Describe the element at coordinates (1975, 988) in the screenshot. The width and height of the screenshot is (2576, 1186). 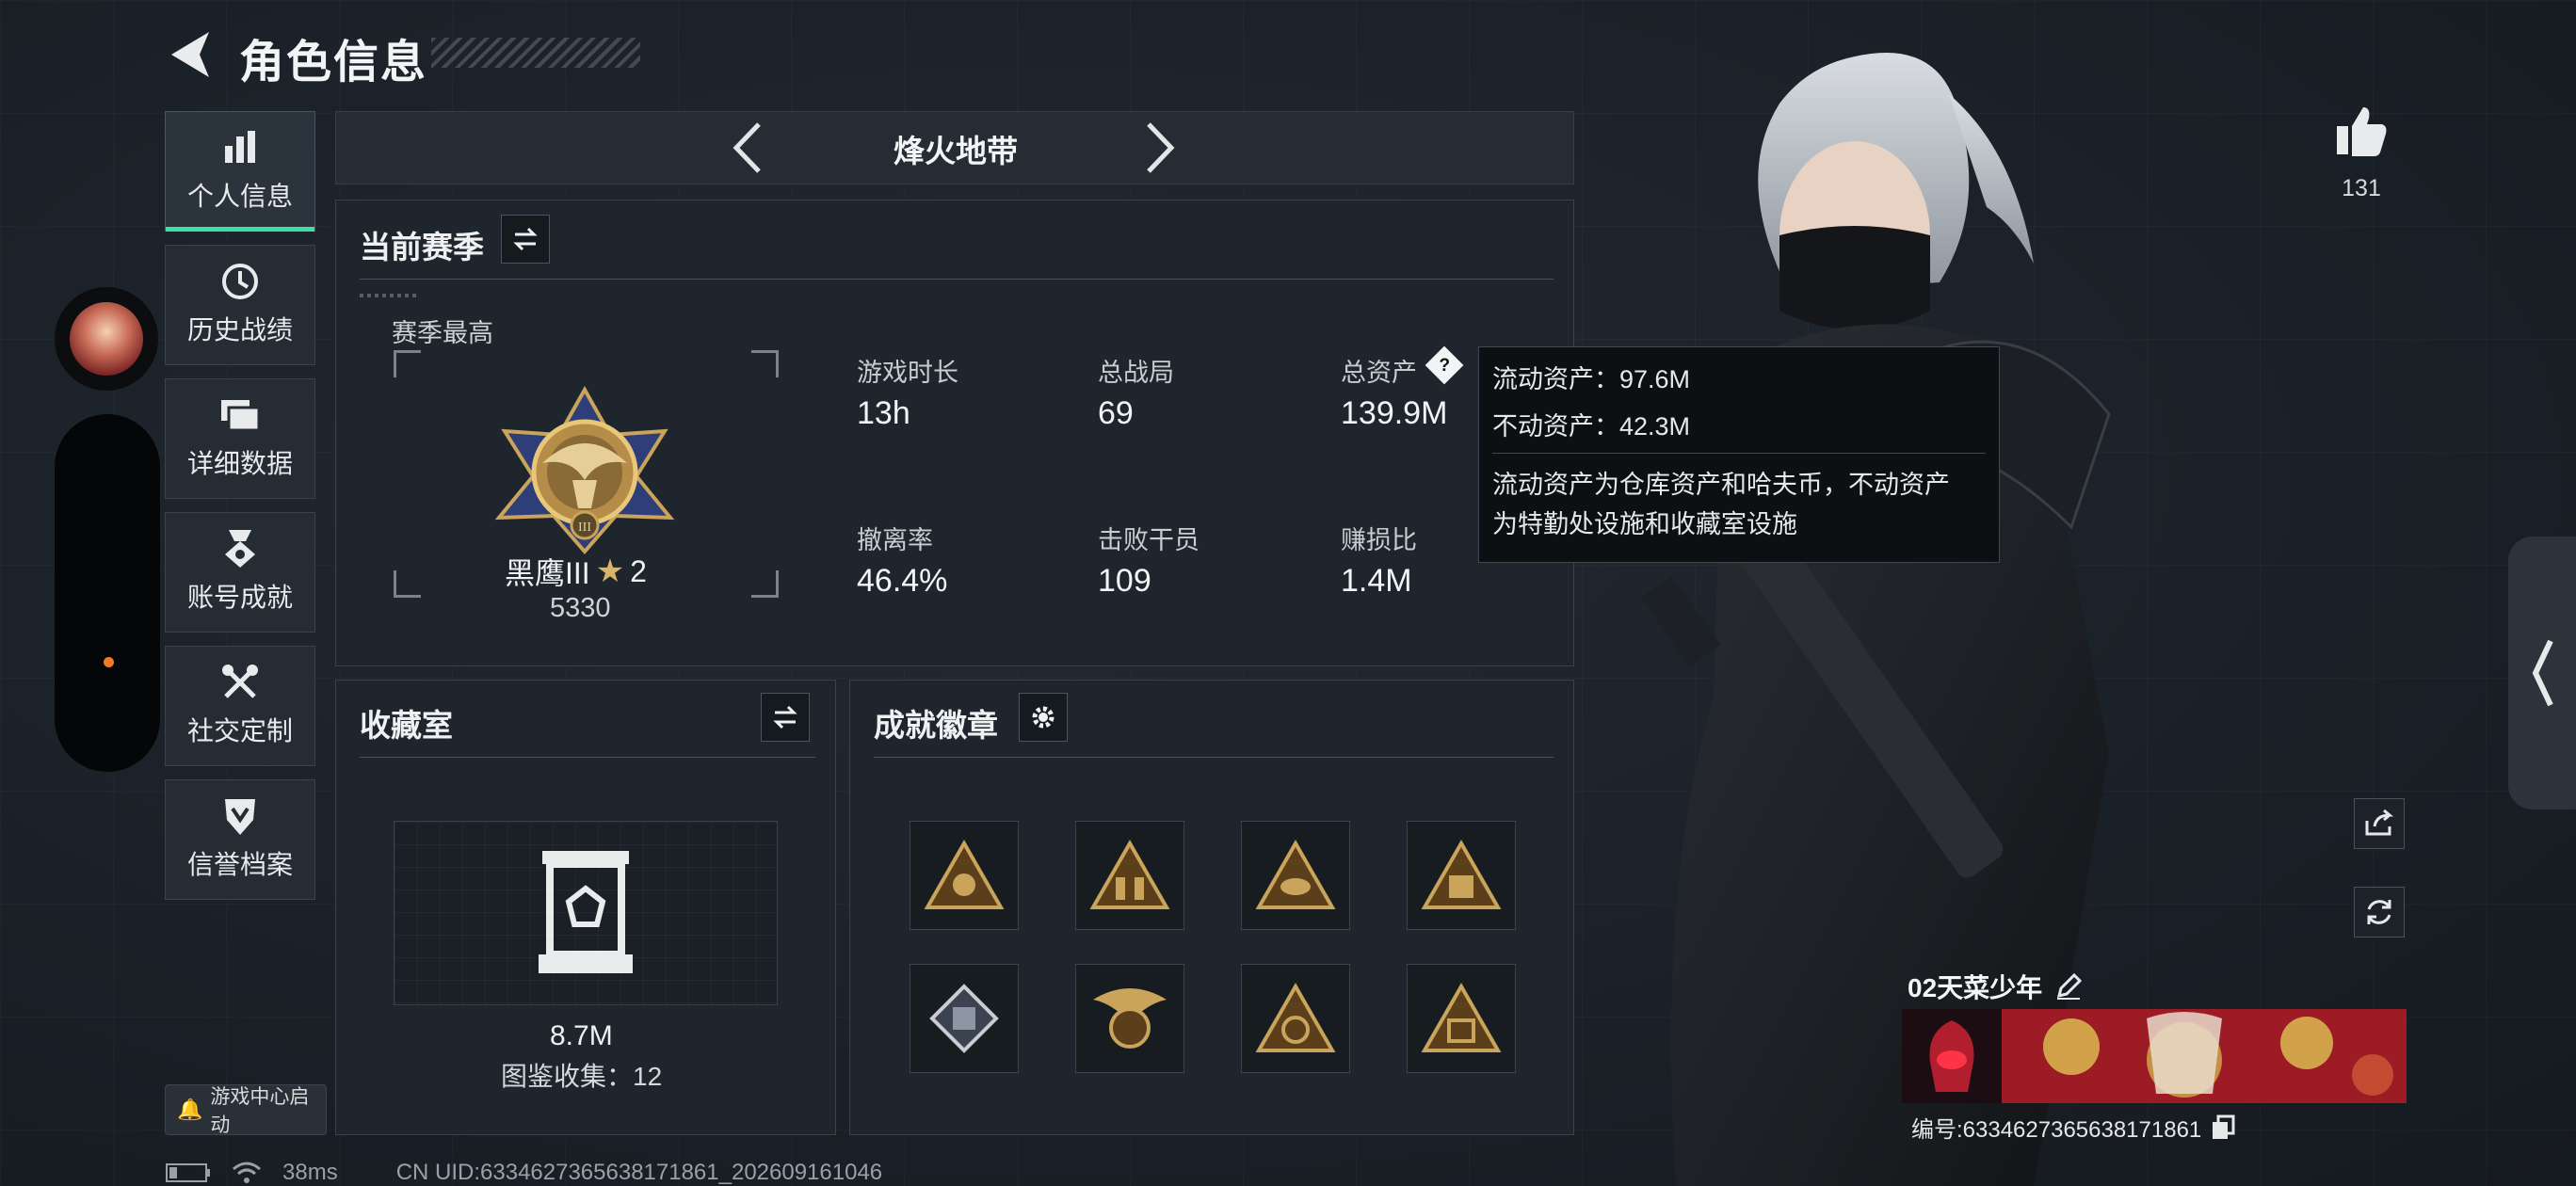
I see `player-name: 02天菜少年` at that location.